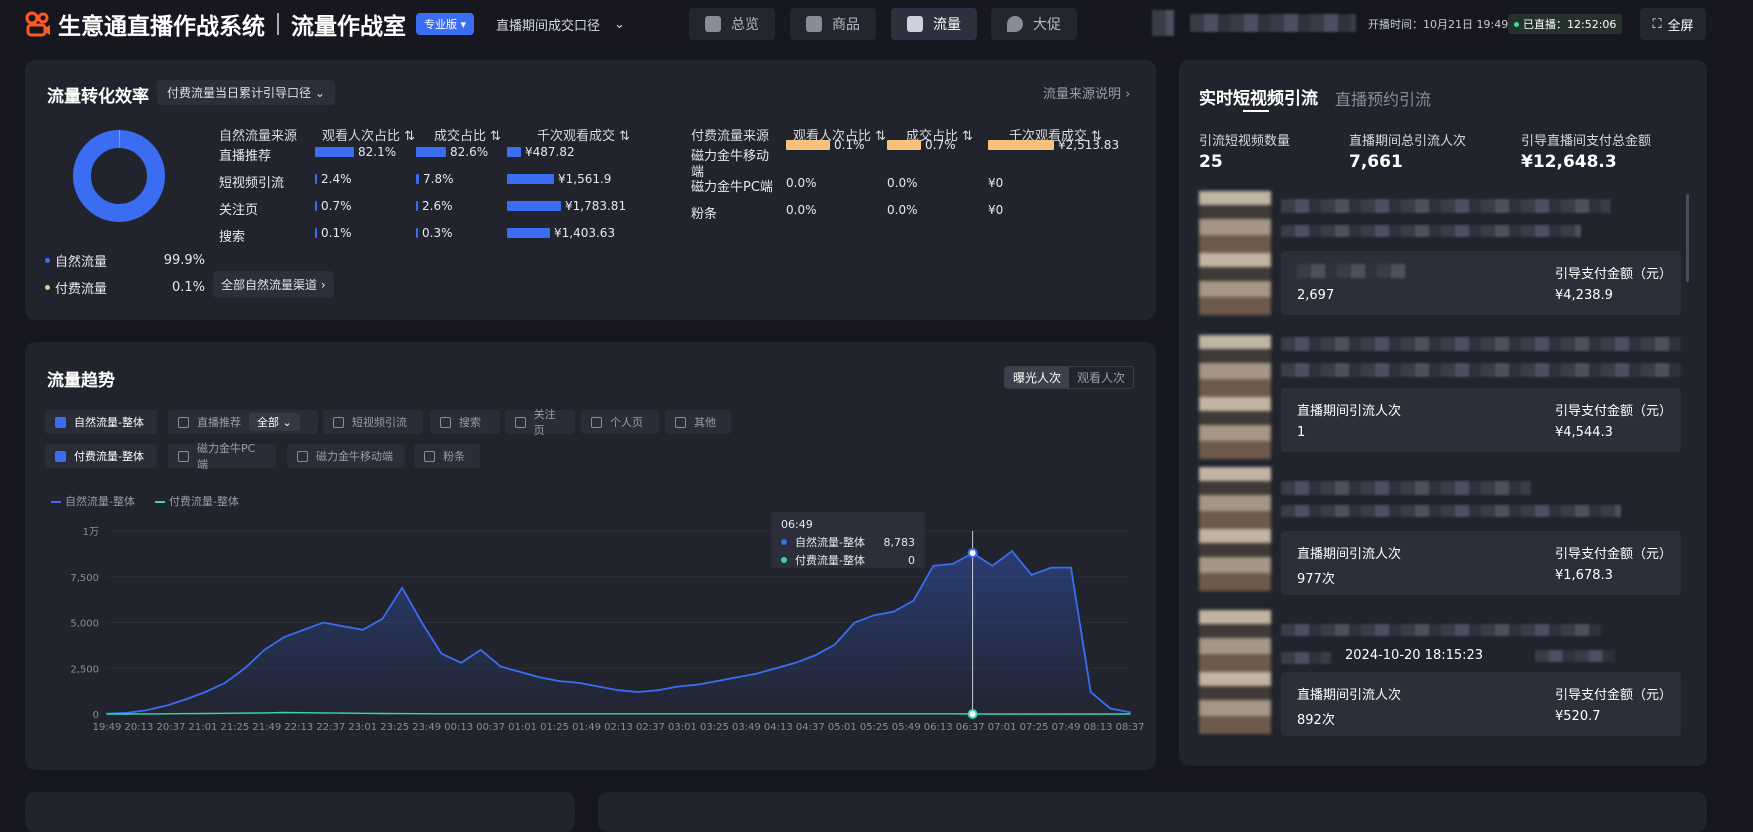 This screenshot has height=832, width=1753. Describe the element at coordinates (730, 136) in the screenshot. I see `paid-col-source: 付费流量来源` at that location.